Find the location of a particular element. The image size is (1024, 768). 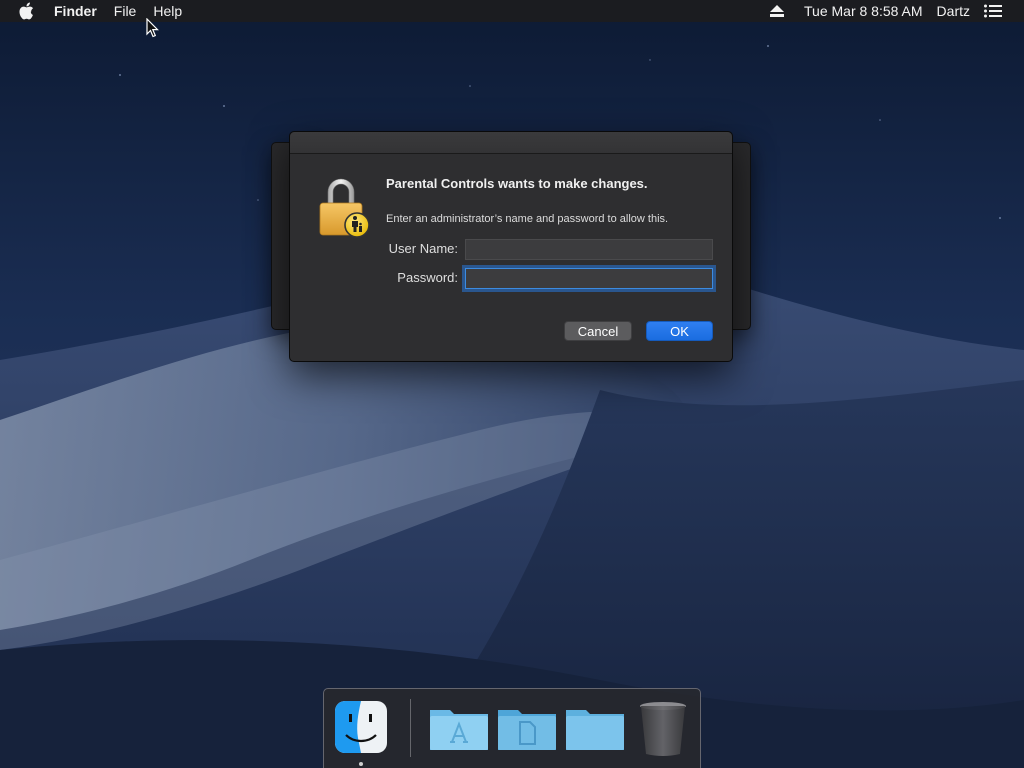

dialog-titlebar is located at coordinates (511, 143).